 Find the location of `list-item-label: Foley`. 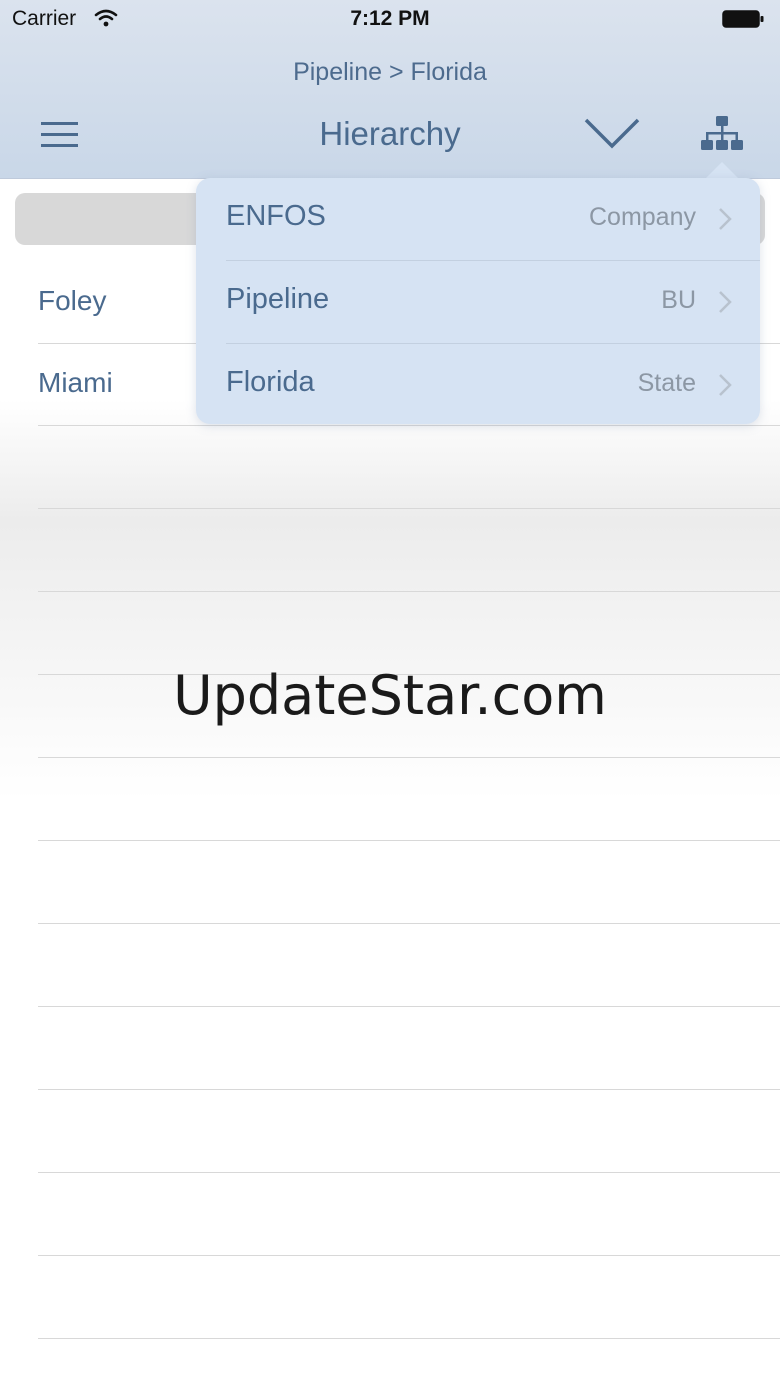

list-item-label: Foley is located at coordinates (72, 300).